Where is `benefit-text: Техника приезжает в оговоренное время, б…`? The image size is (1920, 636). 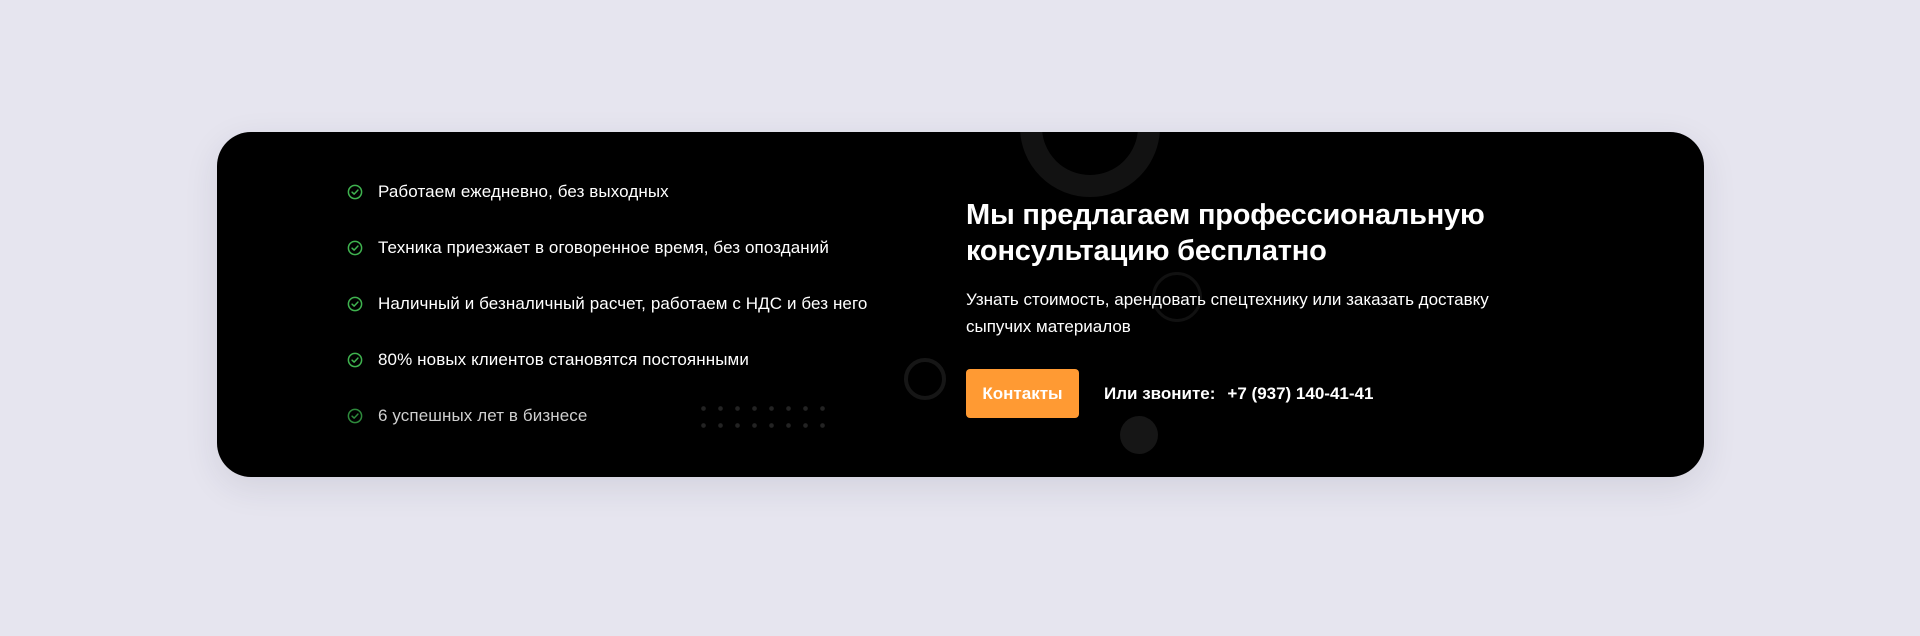
benefit-text: Техника приезжает в оговоренное время, б… is located at coordinates (603, 247).